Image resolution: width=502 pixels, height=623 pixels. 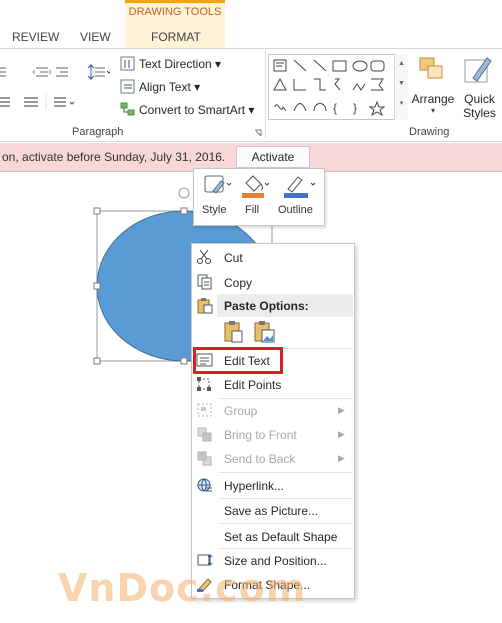 I want to click on group-icon, so click(x=204, y=410).